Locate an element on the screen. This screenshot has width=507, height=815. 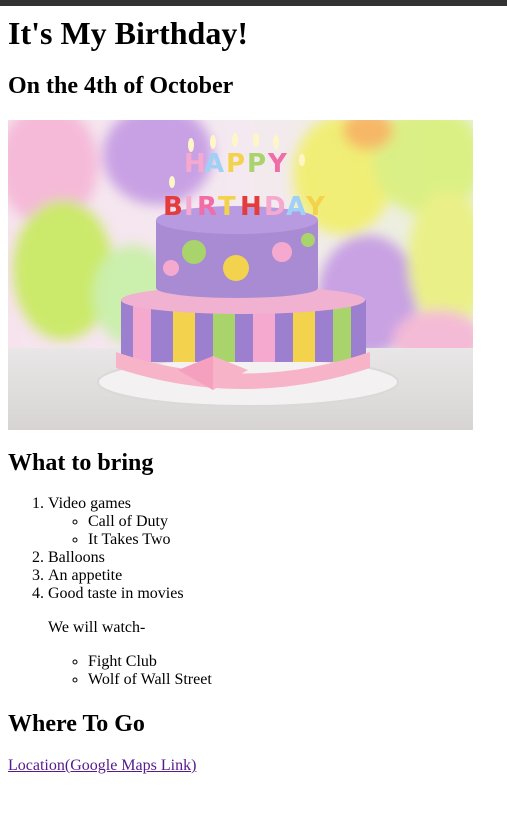
list-item: An appetite is located at coordinates (130, 576).